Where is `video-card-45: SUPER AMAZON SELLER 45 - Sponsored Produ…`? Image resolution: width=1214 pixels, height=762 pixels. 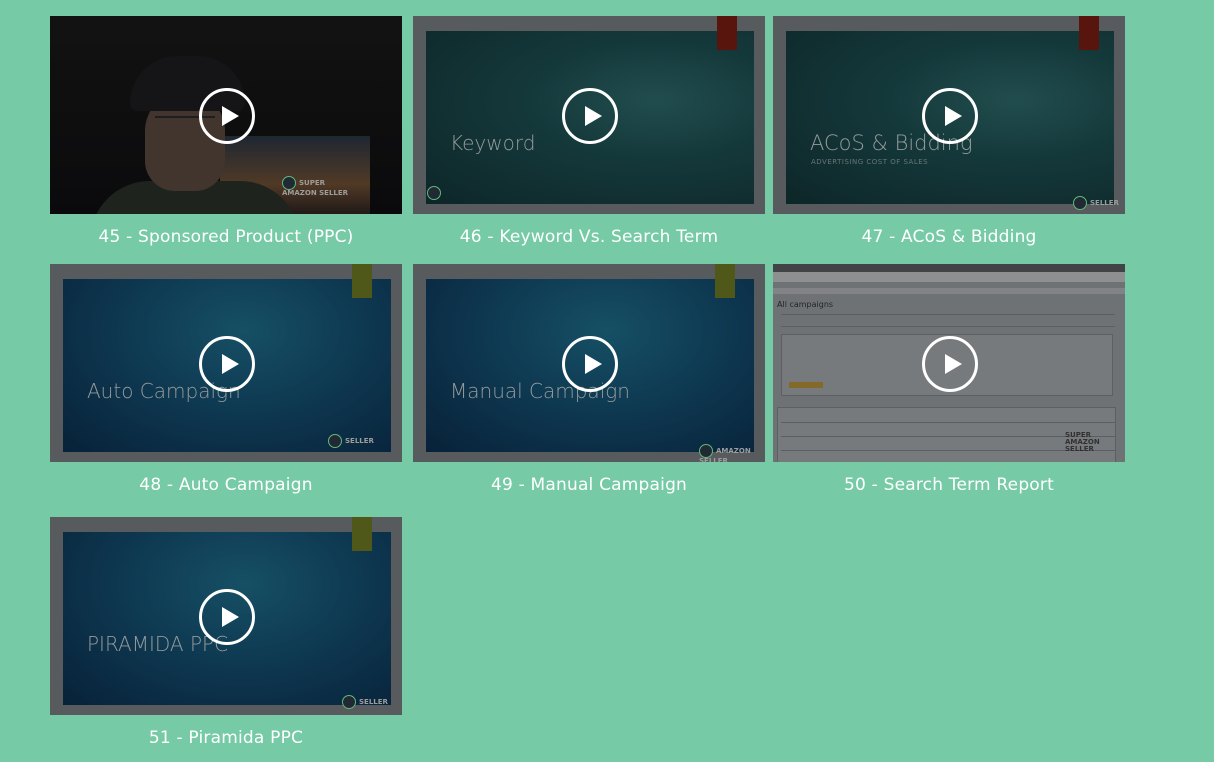 video-card-45: SUPER AMAZON SELLER 45 - Sponsored Produ… is located at coordinates (226, 131).